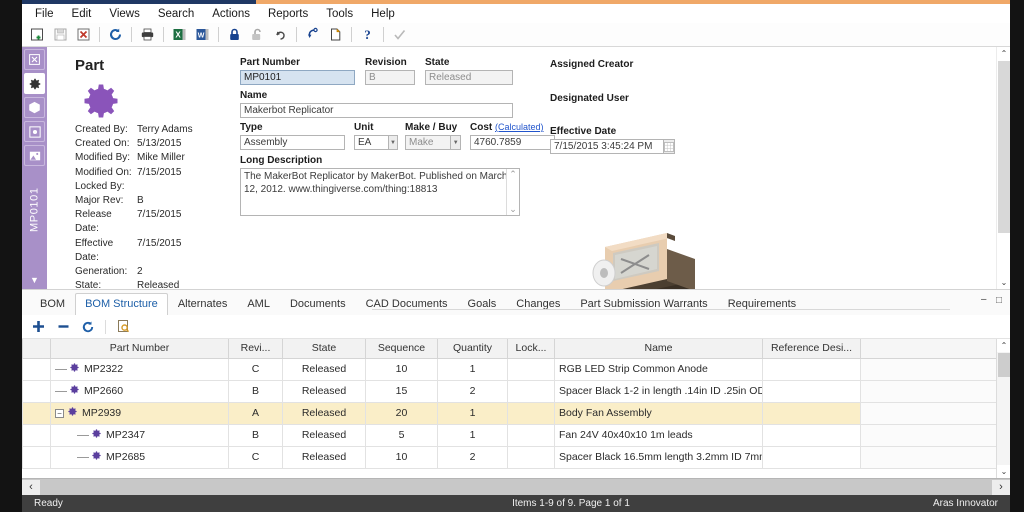  I want to click on state-input, so click(469, 77).